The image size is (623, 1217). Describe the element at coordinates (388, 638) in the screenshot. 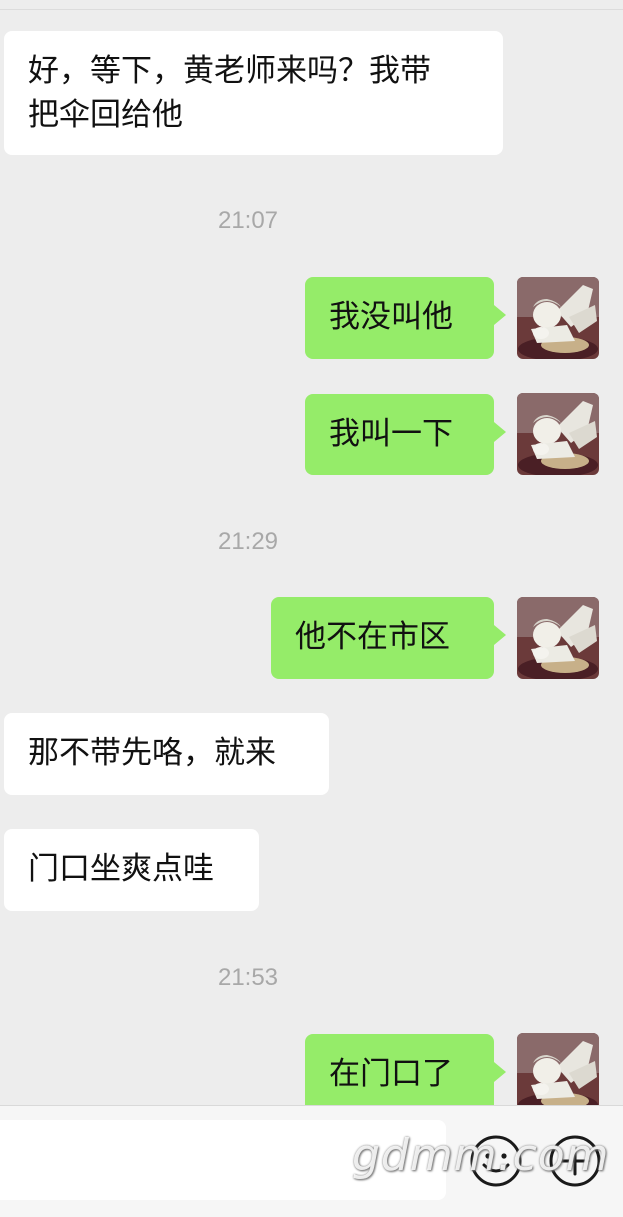

I see `outgoing-message: 他不在市区` at that location.